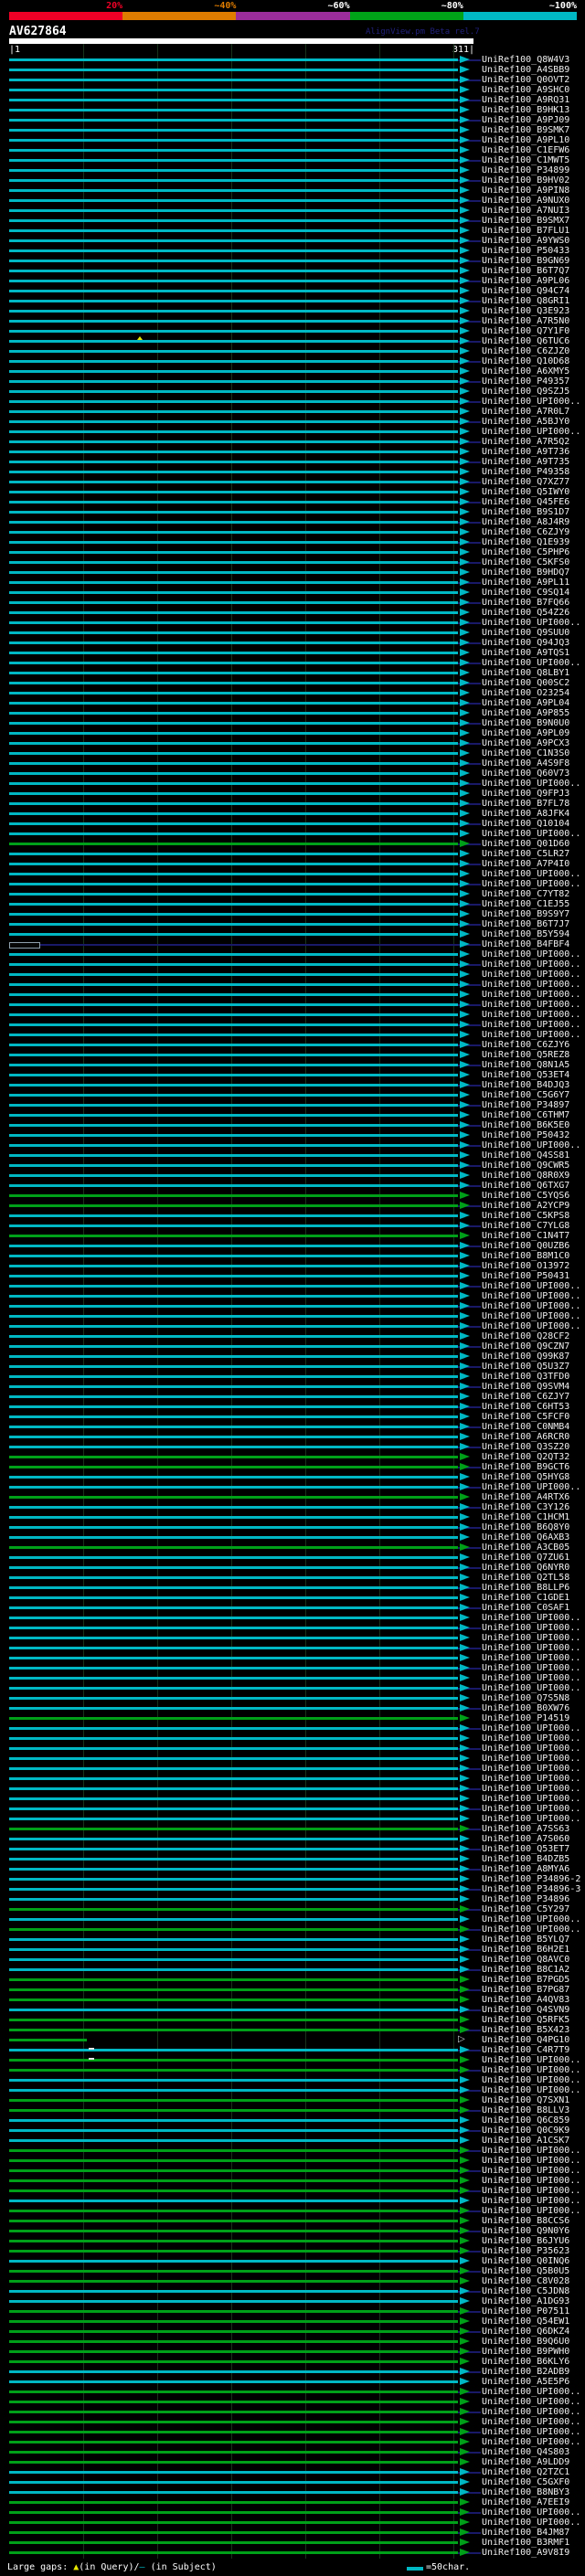 The height and width of the screenshot is (2576, 585). I want to click on subject-id-label: UniRef100_C6ZJY6, so click(525, 1045).